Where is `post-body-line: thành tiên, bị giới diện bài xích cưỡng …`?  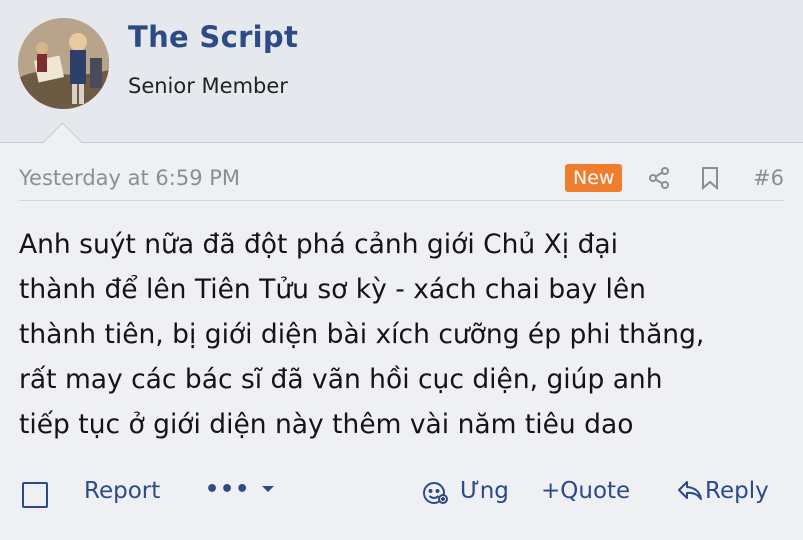
post-body-line: thành tiên, bị giới diện bài xích cưỡng … is located at coordinates (362, 334).